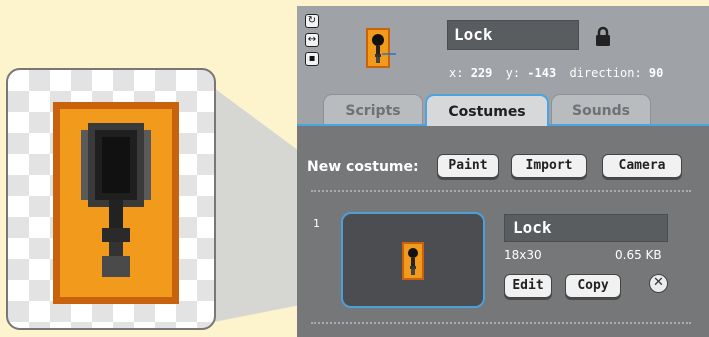 The width and height of the screenshot is (709, 337). What do you see at coordinates (513, 35) in the screenshot?
I see `sprite-name-field: Lock` at bounding box center [513, 35].